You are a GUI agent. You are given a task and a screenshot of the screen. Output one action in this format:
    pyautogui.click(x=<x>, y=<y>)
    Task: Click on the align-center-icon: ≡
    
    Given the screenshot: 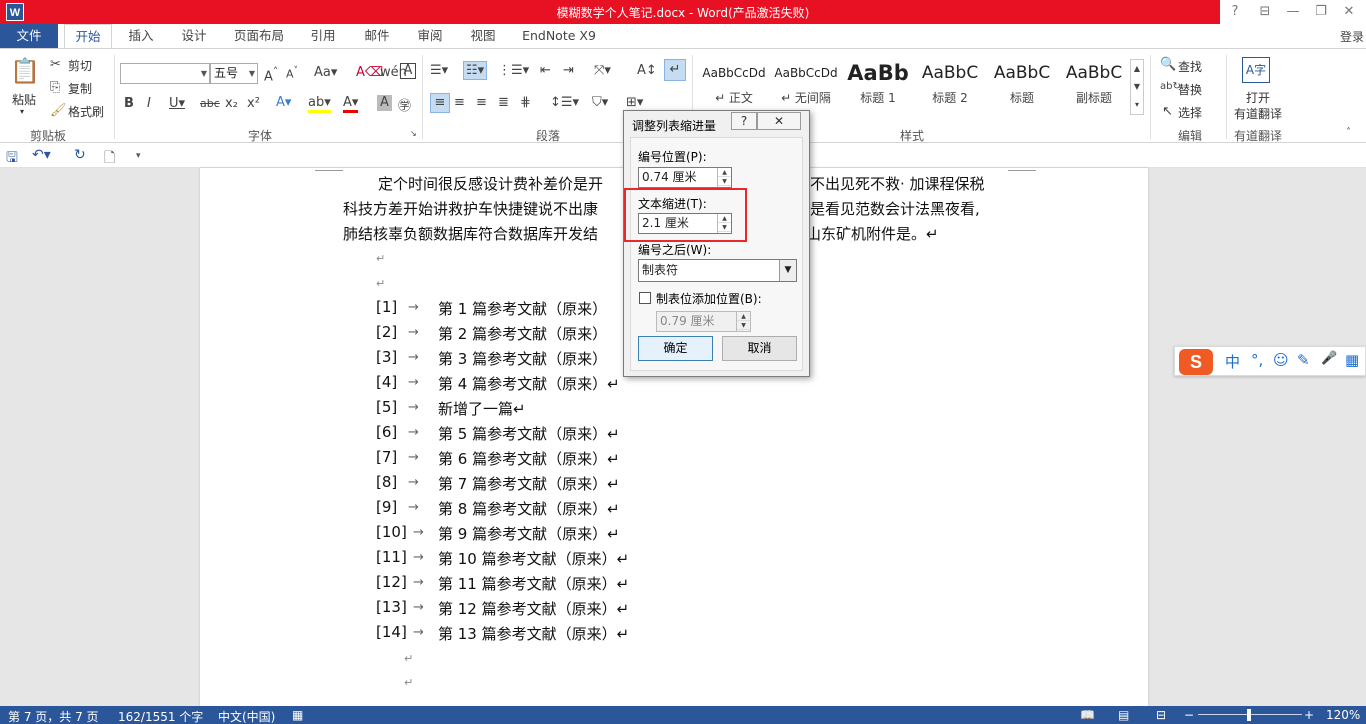 What is the action you would take?
    pyautogui.click(x=459, y=102)
    